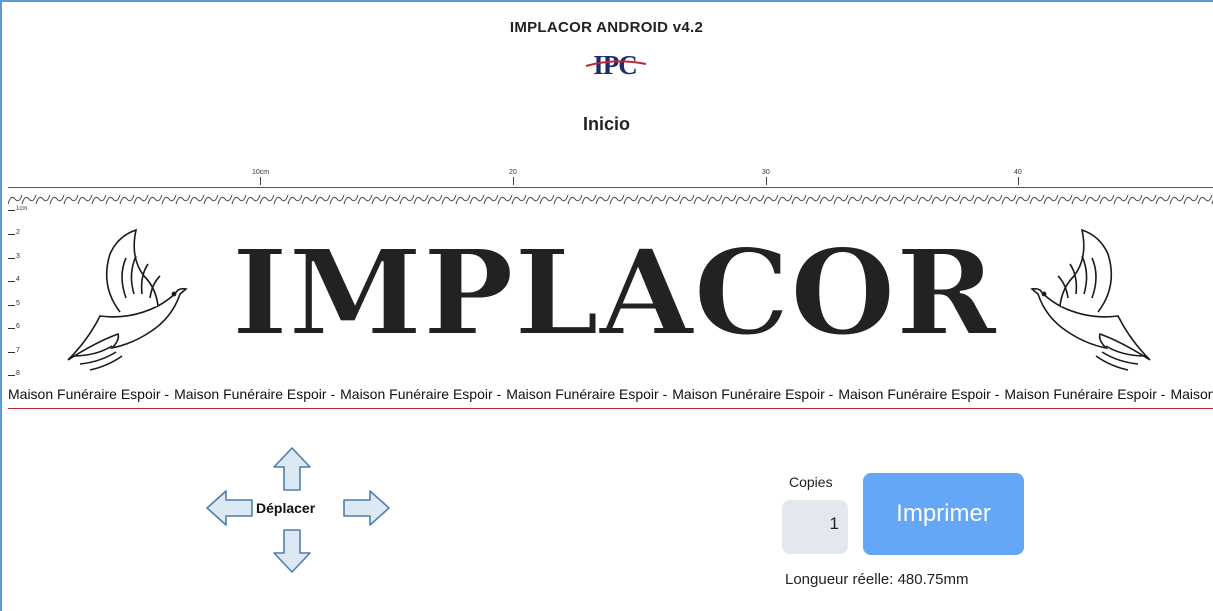  I want to click on move-right-button, so click(366, 508).